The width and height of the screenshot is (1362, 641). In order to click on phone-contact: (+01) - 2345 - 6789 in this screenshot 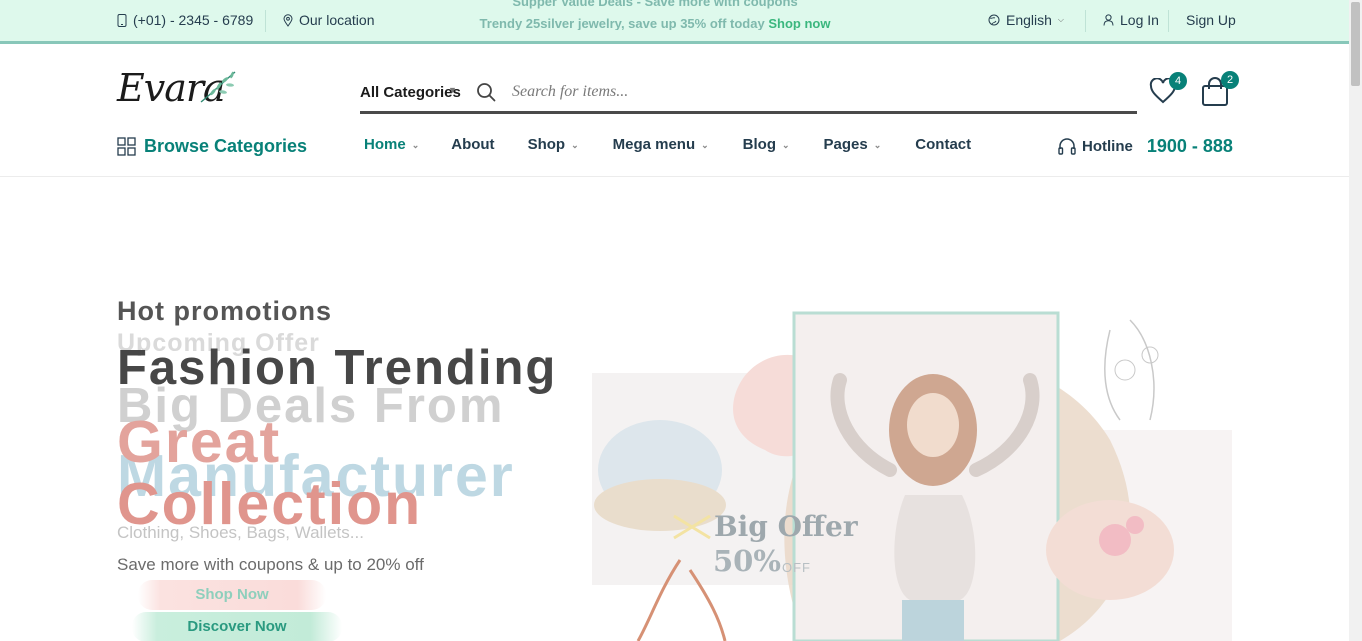, I will do `click(185, 20)`.